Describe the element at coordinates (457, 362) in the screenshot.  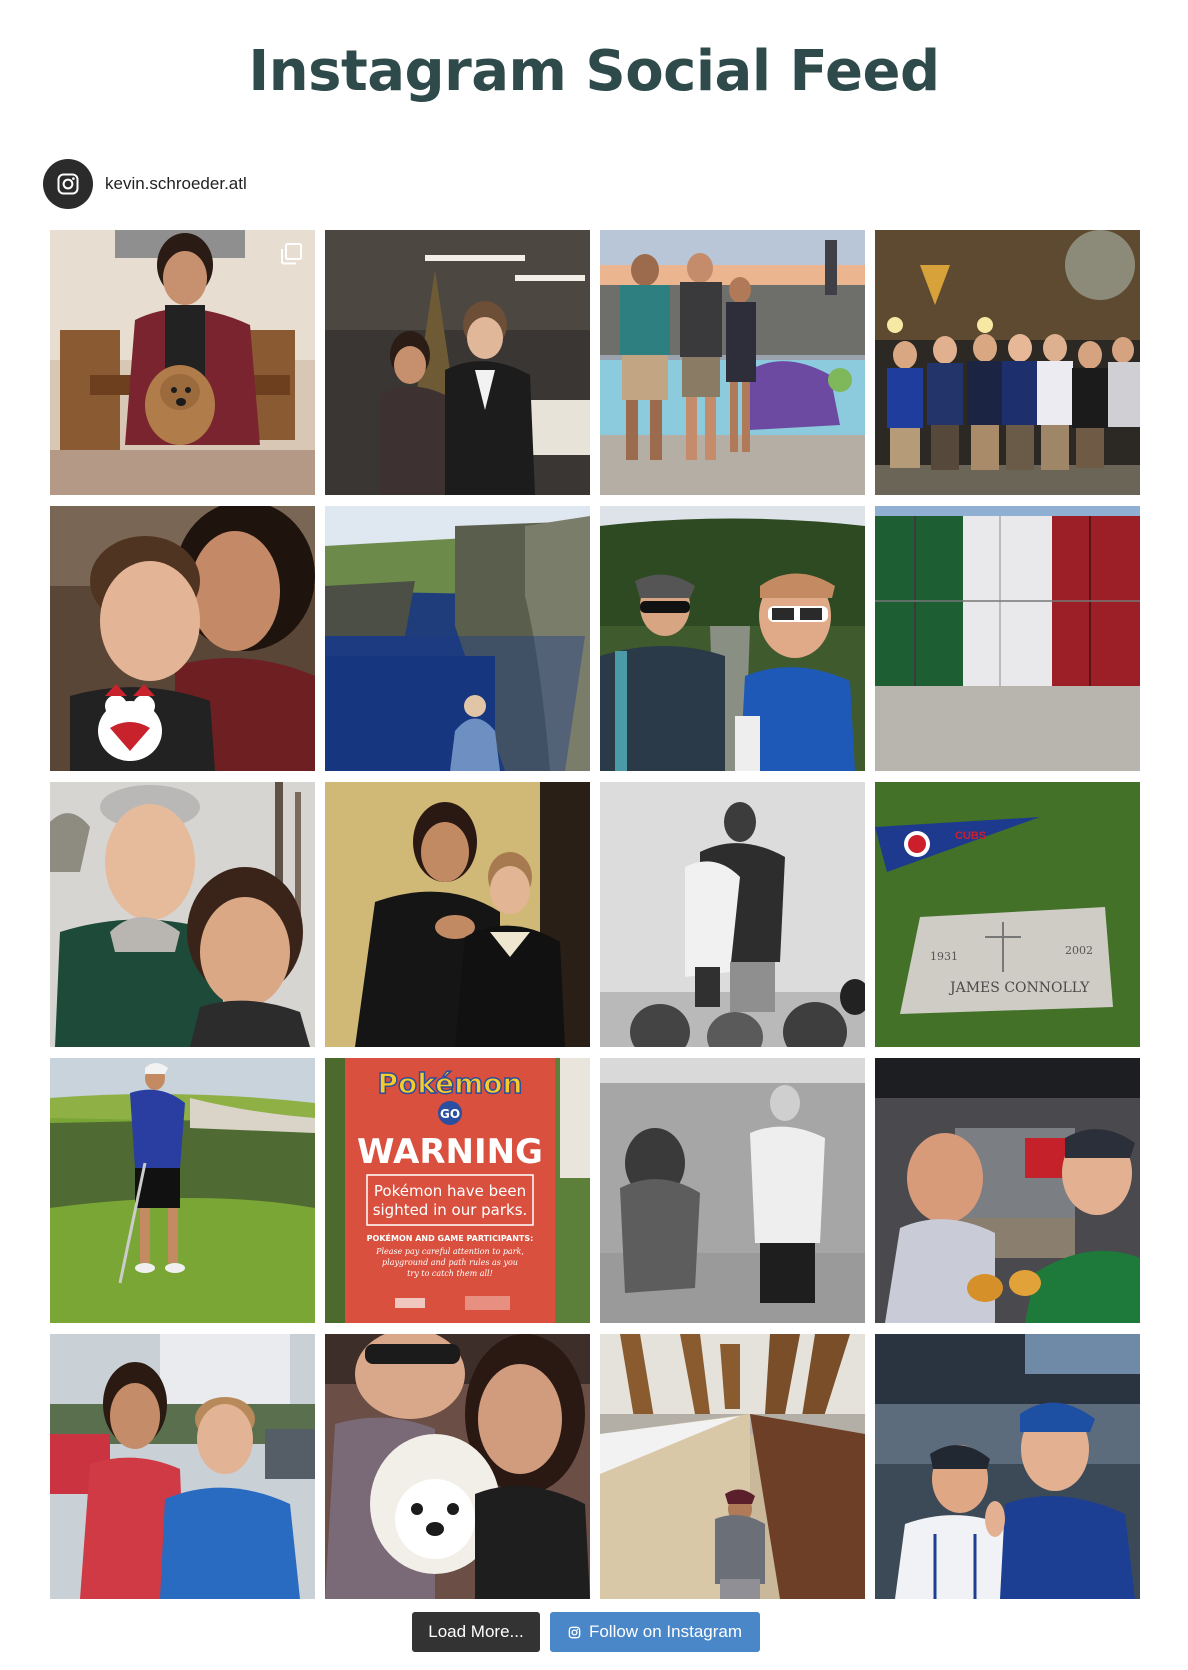
I see `post-couple-christmas-tree` at that location.